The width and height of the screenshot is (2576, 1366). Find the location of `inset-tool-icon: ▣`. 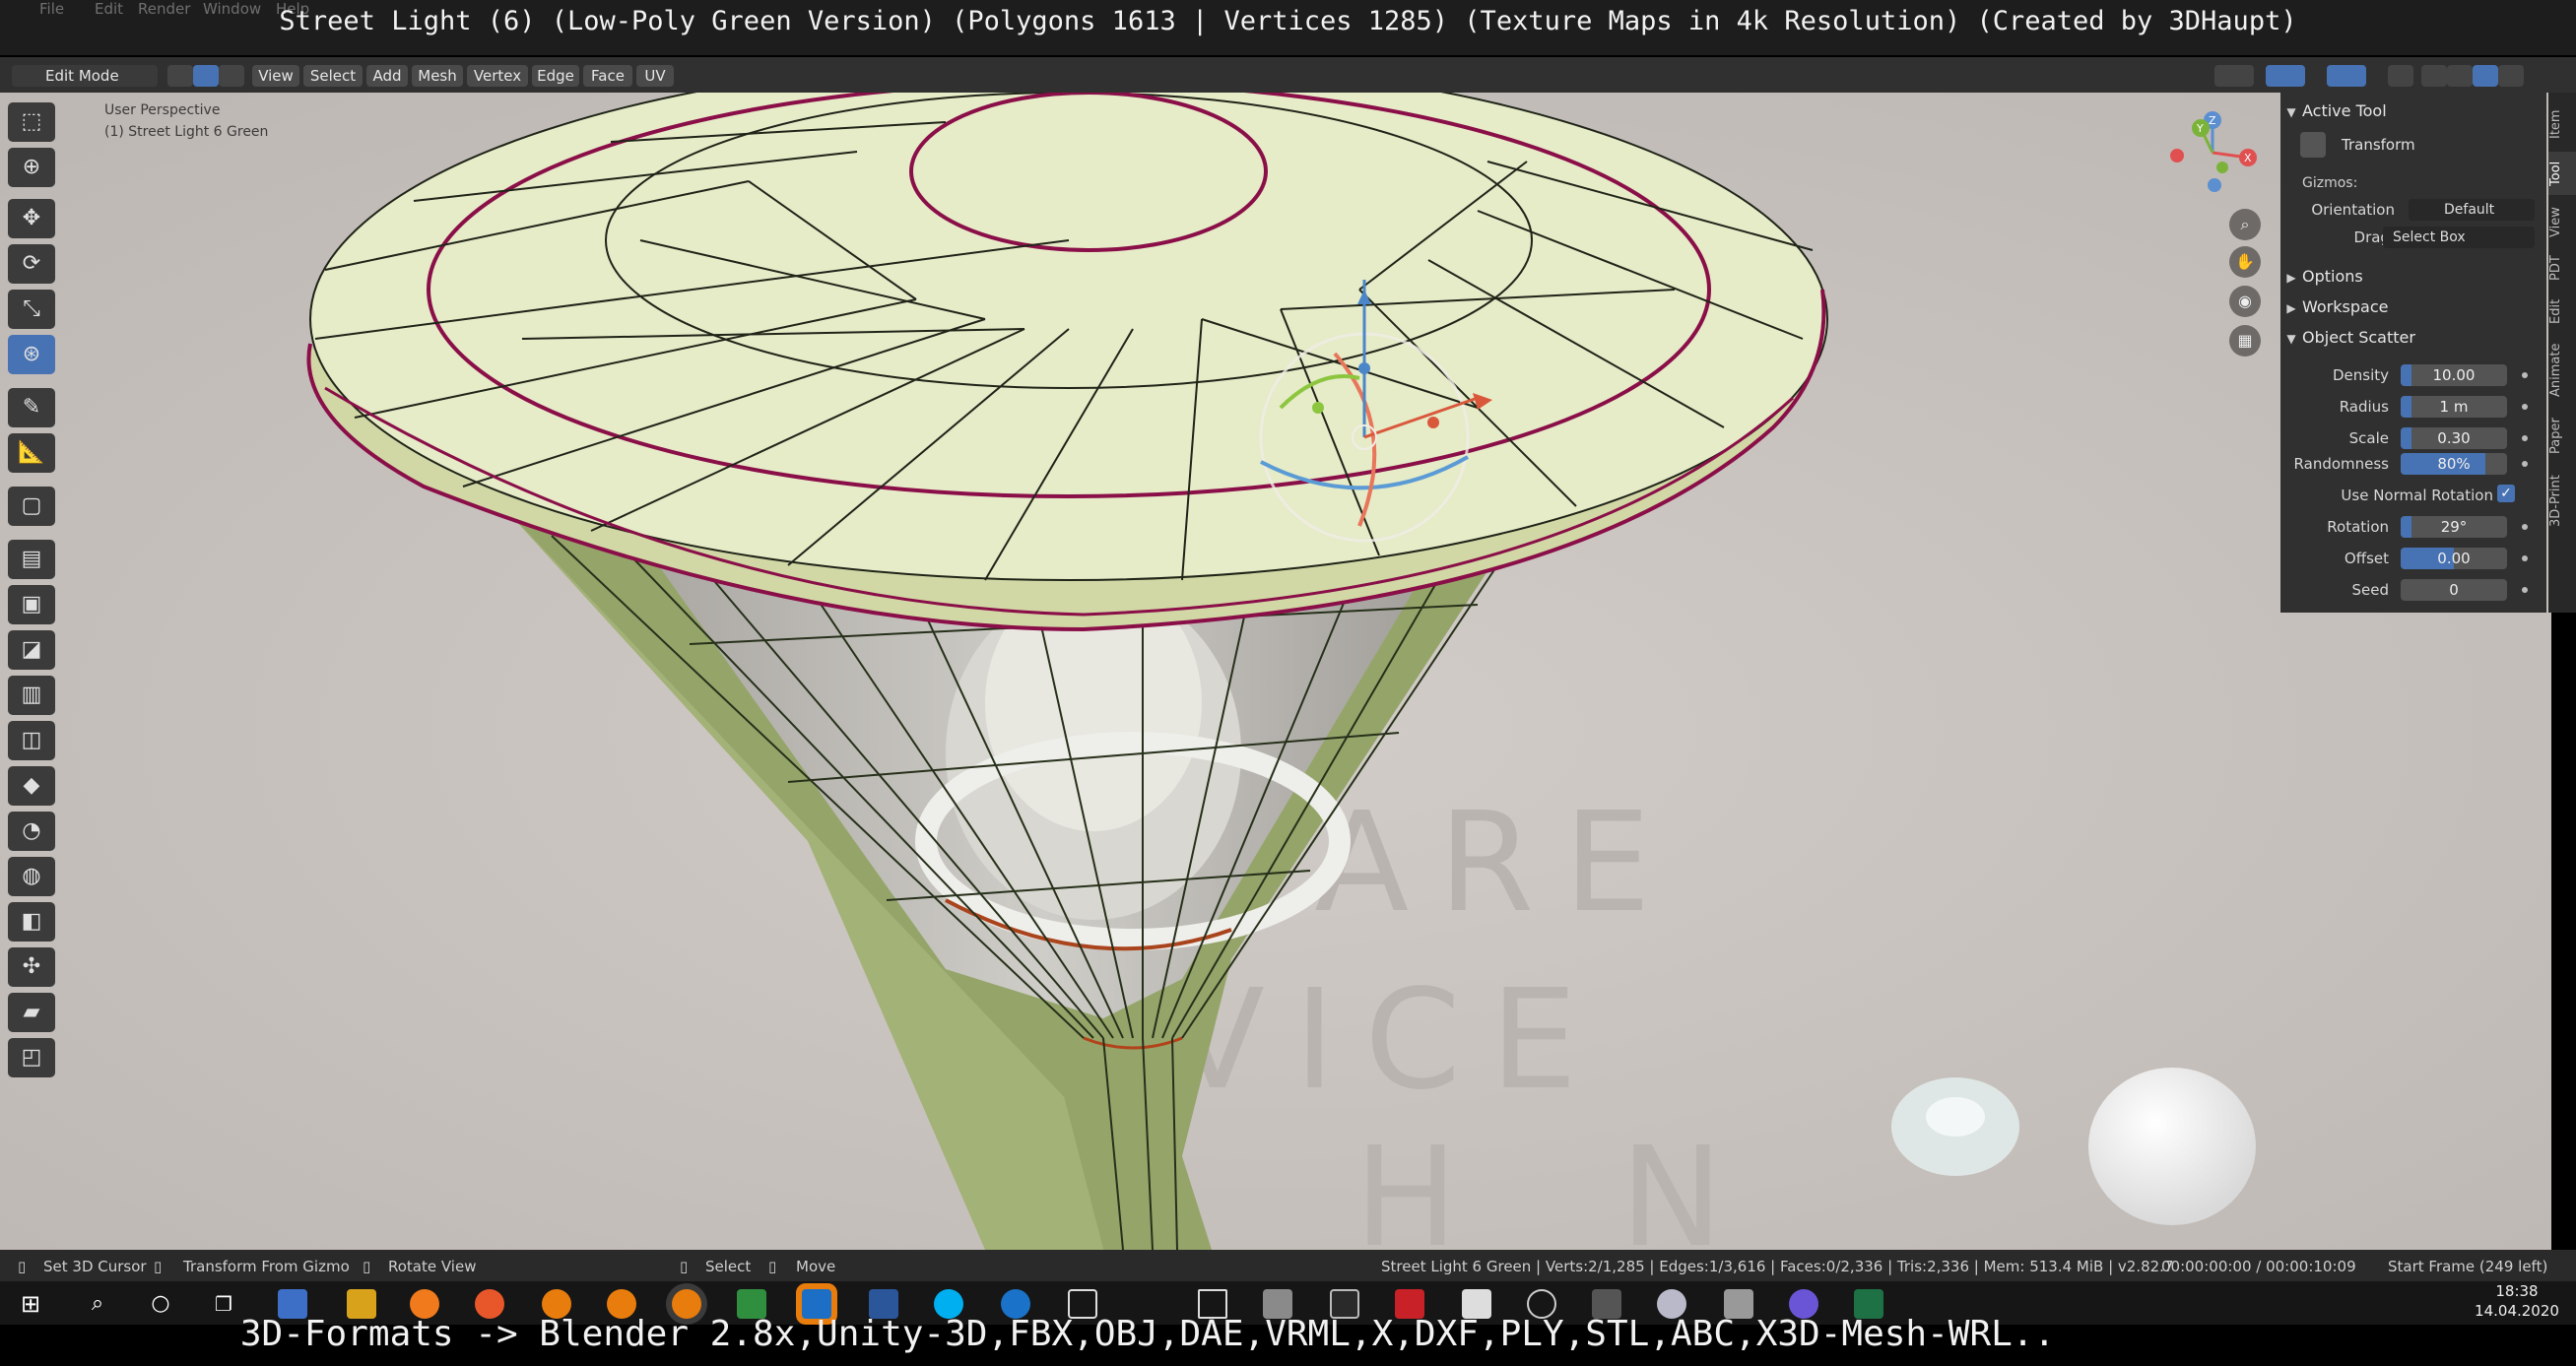

inset-tool-icon: ▣ is located at coordinates (32, 604).